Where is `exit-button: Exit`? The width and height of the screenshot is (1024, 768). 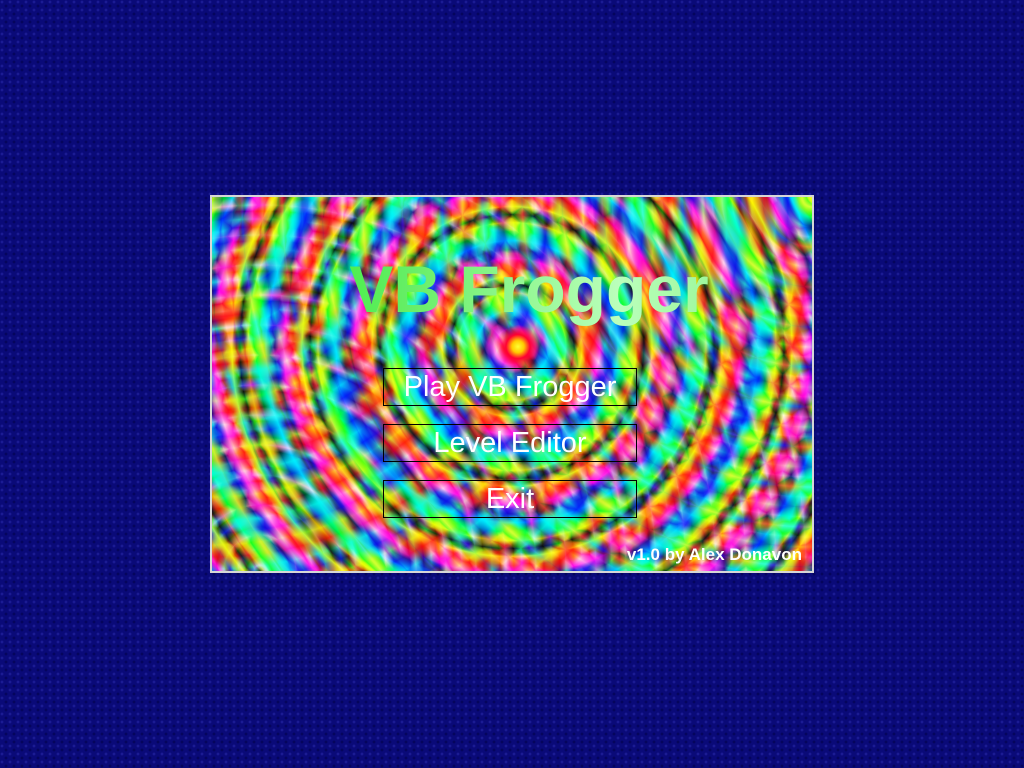
exit-button: Exit is located at coordinates (510, 499).